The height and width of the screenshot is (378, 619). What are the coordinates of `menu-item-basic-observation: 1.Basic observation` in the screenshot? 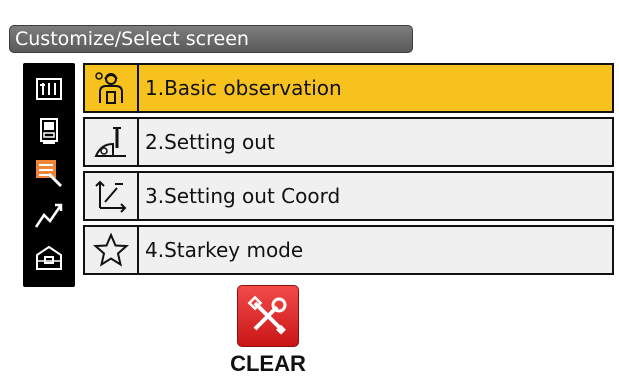 It's located at (348, 88).